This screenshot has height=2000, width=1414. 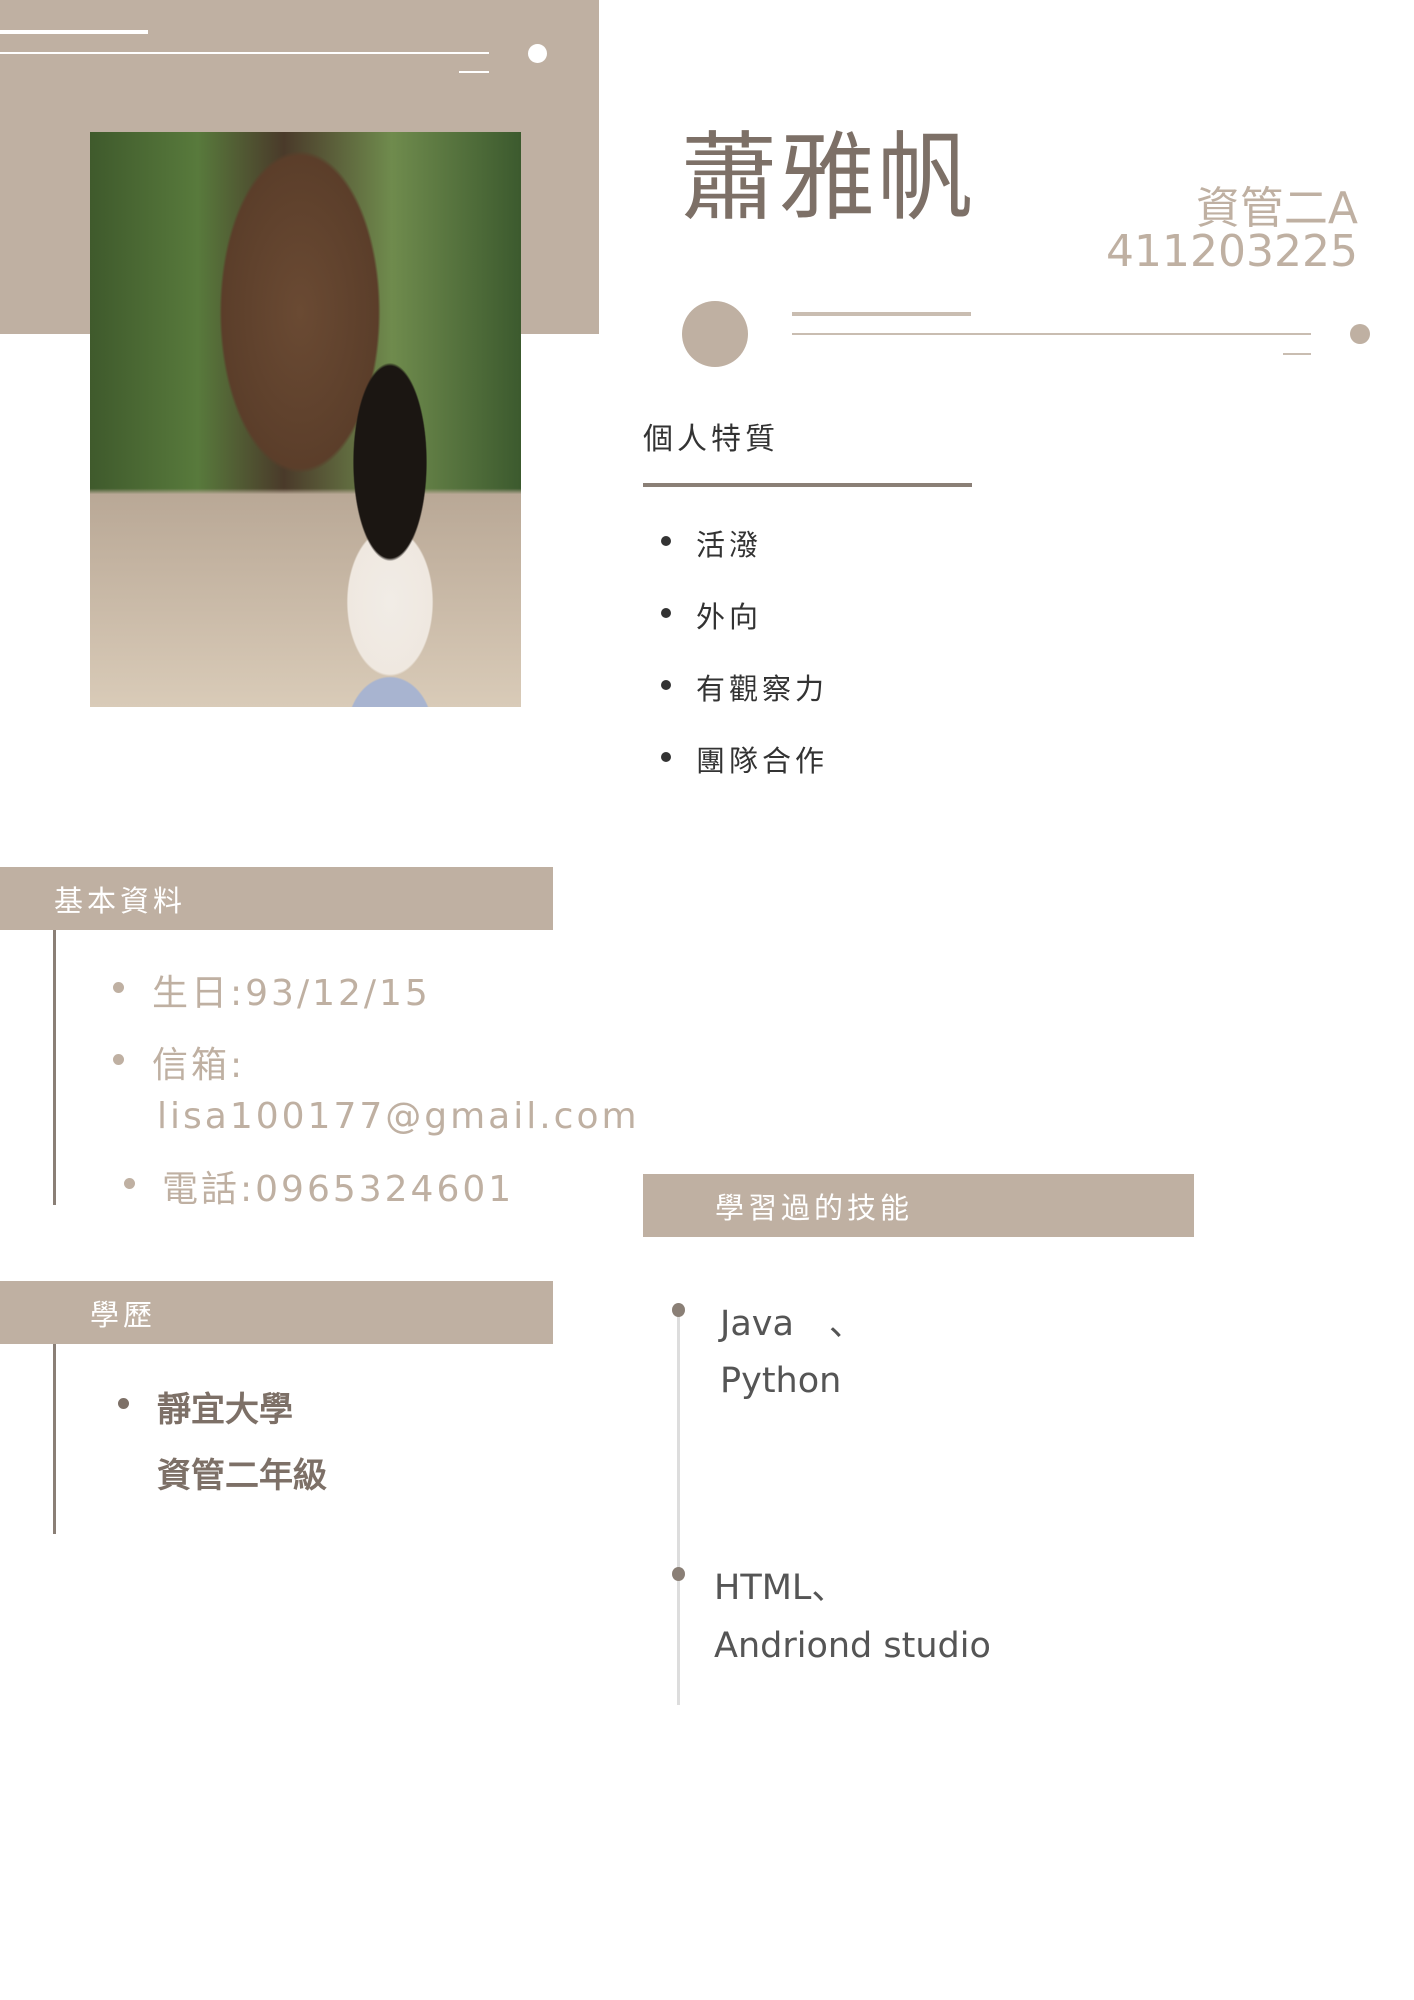 I want to click on skill-item: Java 、, so click(x=792, y=1324).